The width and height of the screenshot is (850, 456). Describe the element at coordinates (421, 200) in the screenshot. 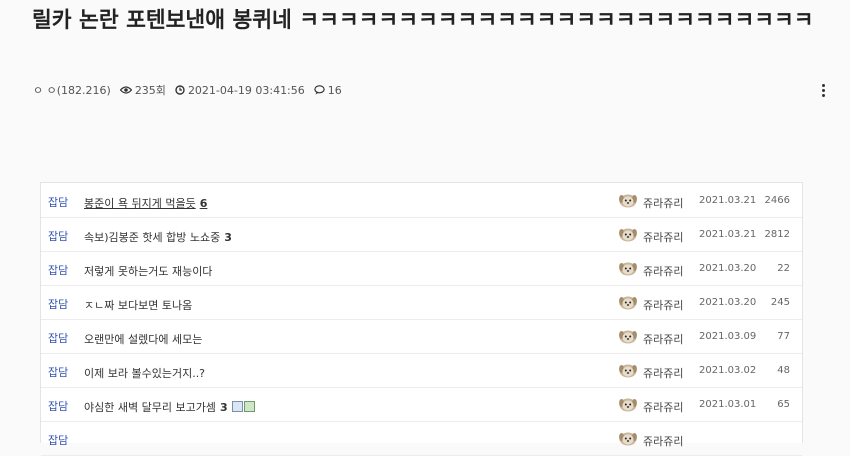

I see `list-item: 잡담 봉준이 욕 뒤지게 먹을듯 6 쥬라쥬리 2021.03.21 2466` at that location.